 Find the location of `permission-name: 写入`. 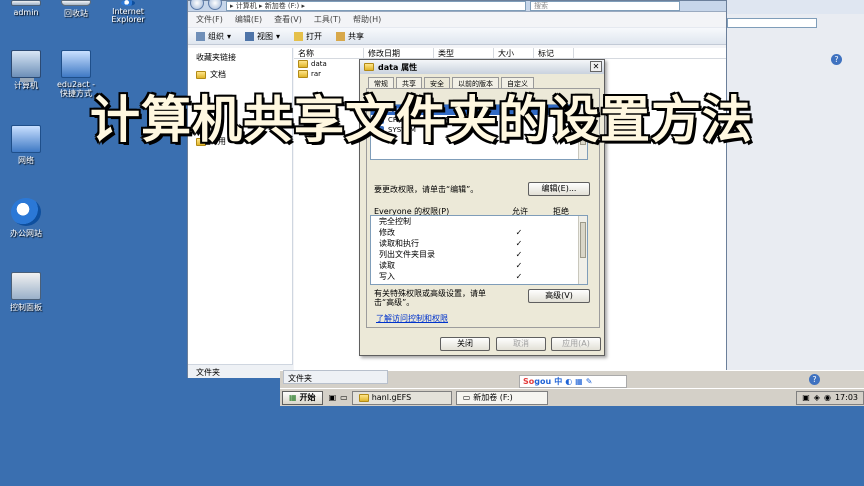

permission-name: 写入 is located at coordinates (387, 276).